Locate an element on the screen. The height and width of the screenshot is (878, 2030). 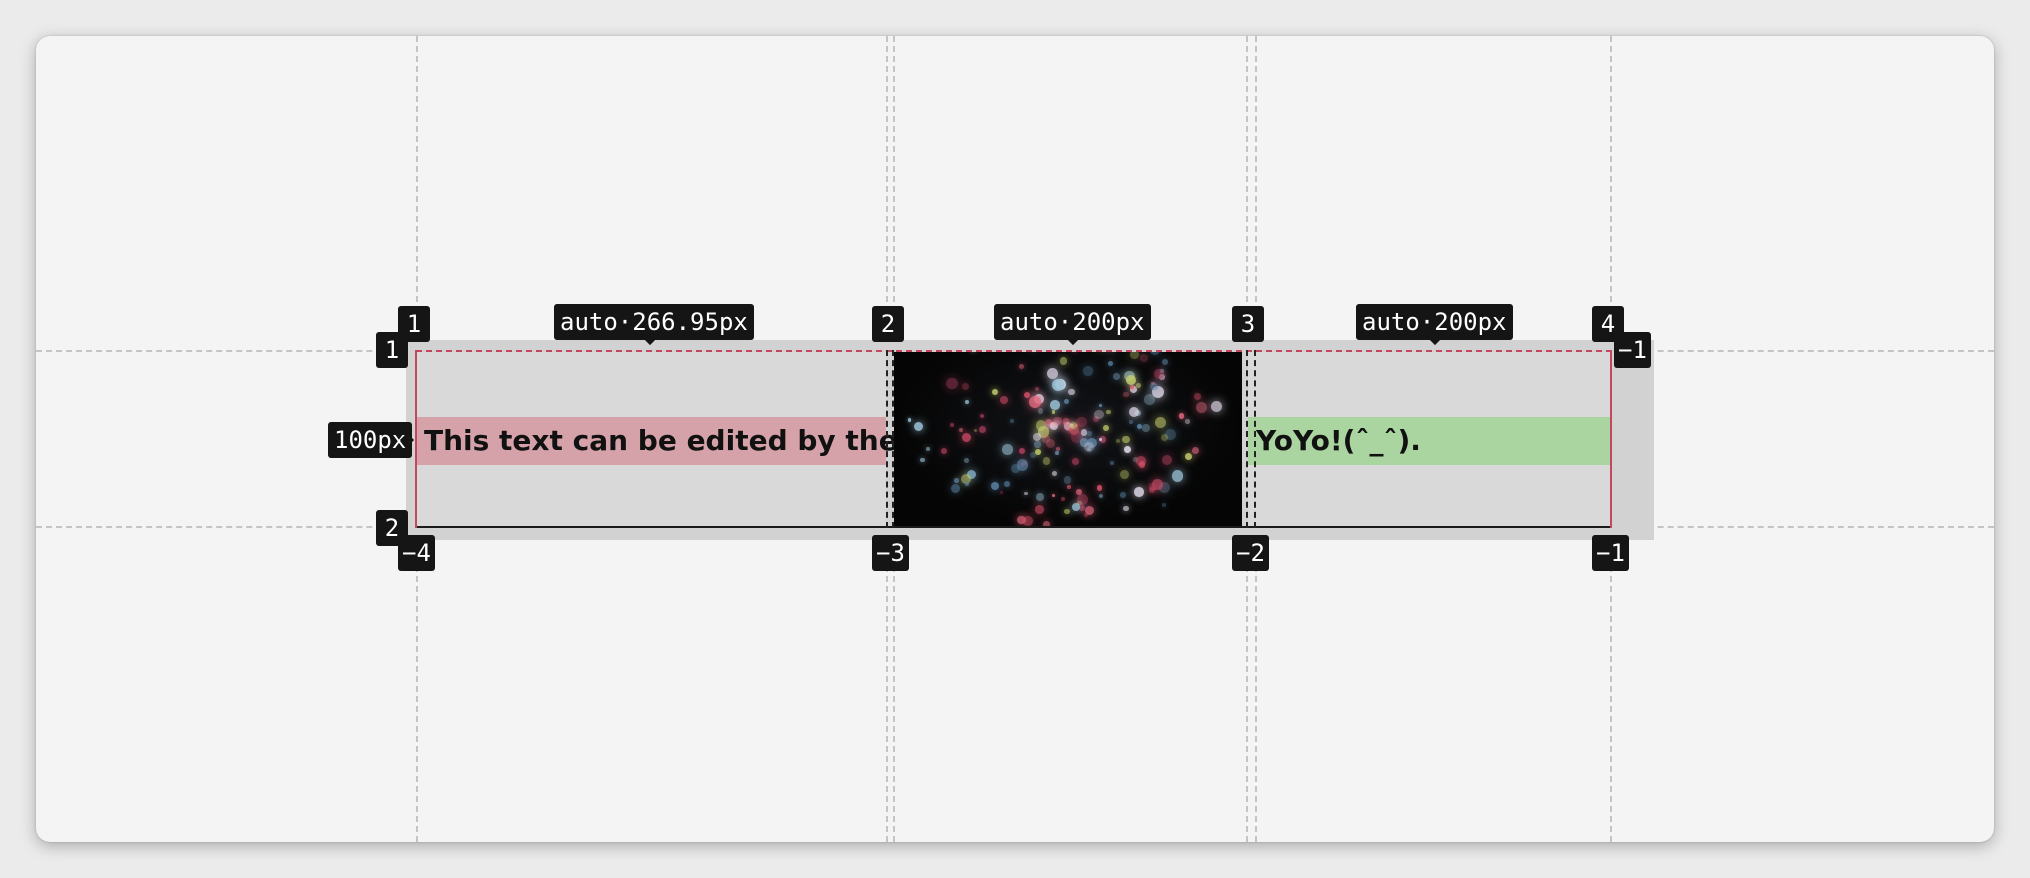
row-line-number-neg-1: −1 is located at coordinates (1632, 350).